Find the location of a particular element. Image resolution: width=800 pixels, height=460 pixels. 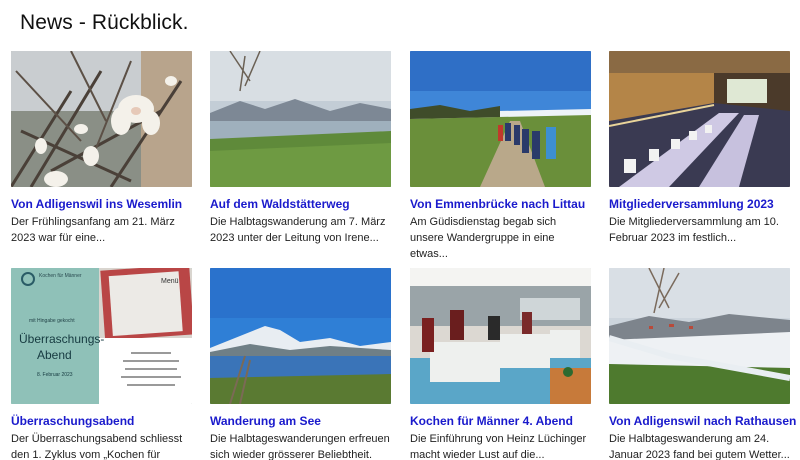

flyer-heading-line1: Überraschungs- is located at coordinates (62, 339).